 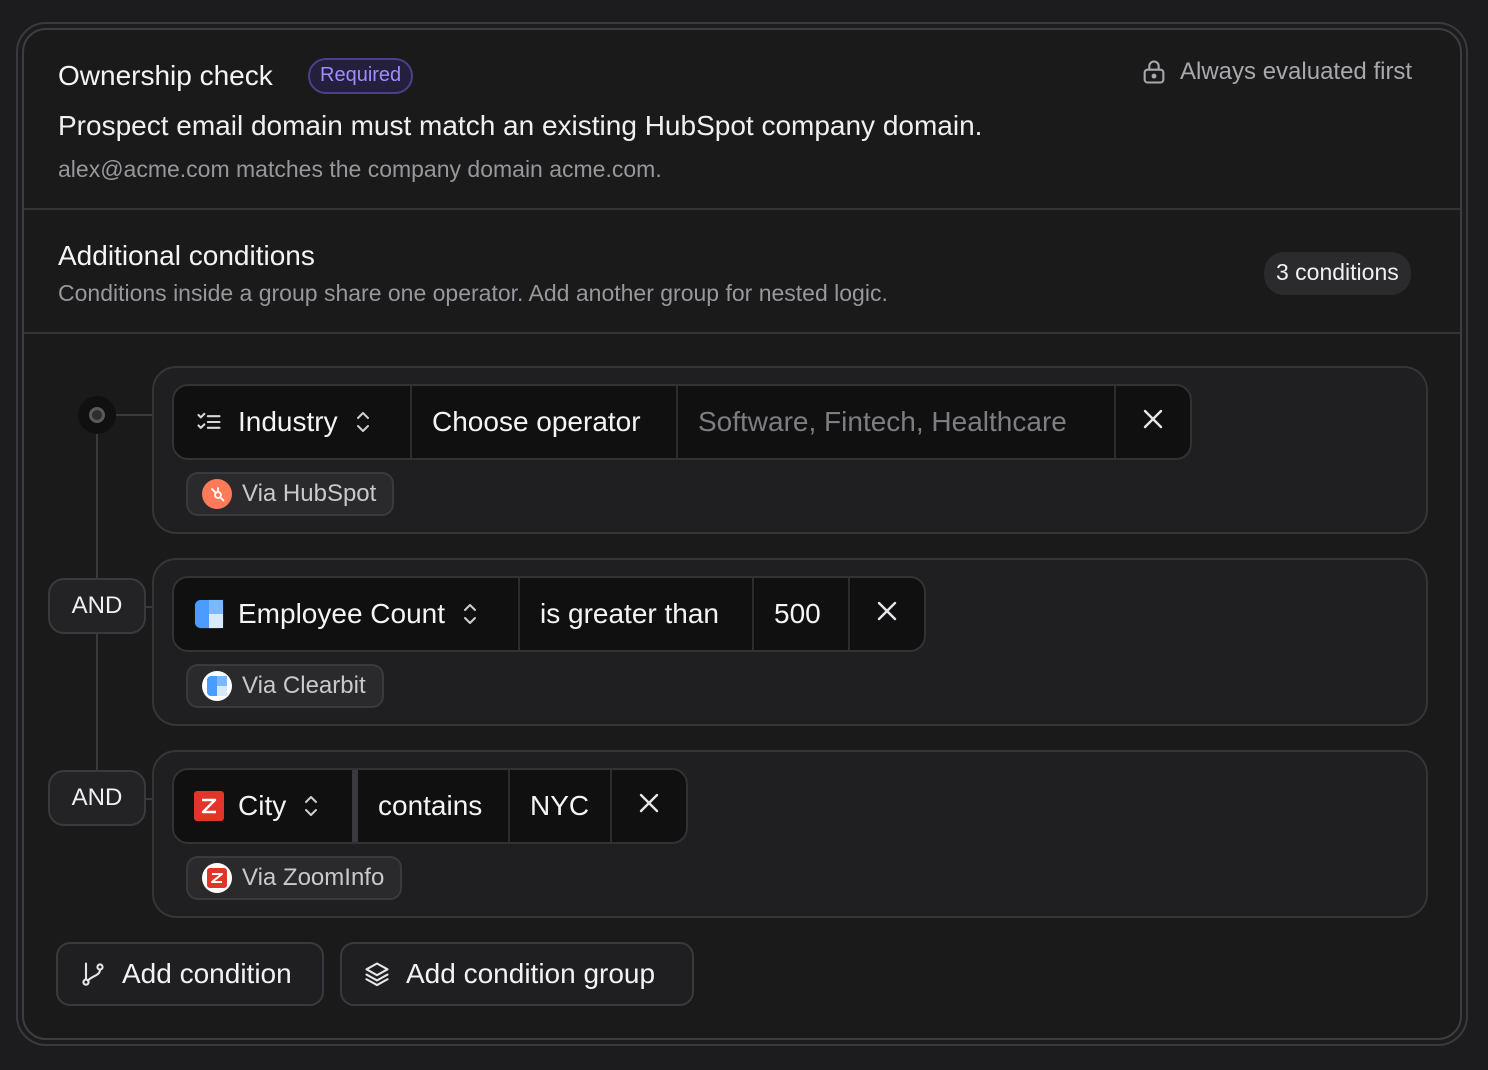 I want to click on source-label: Via HubSpot, so click(x=309, y=493).